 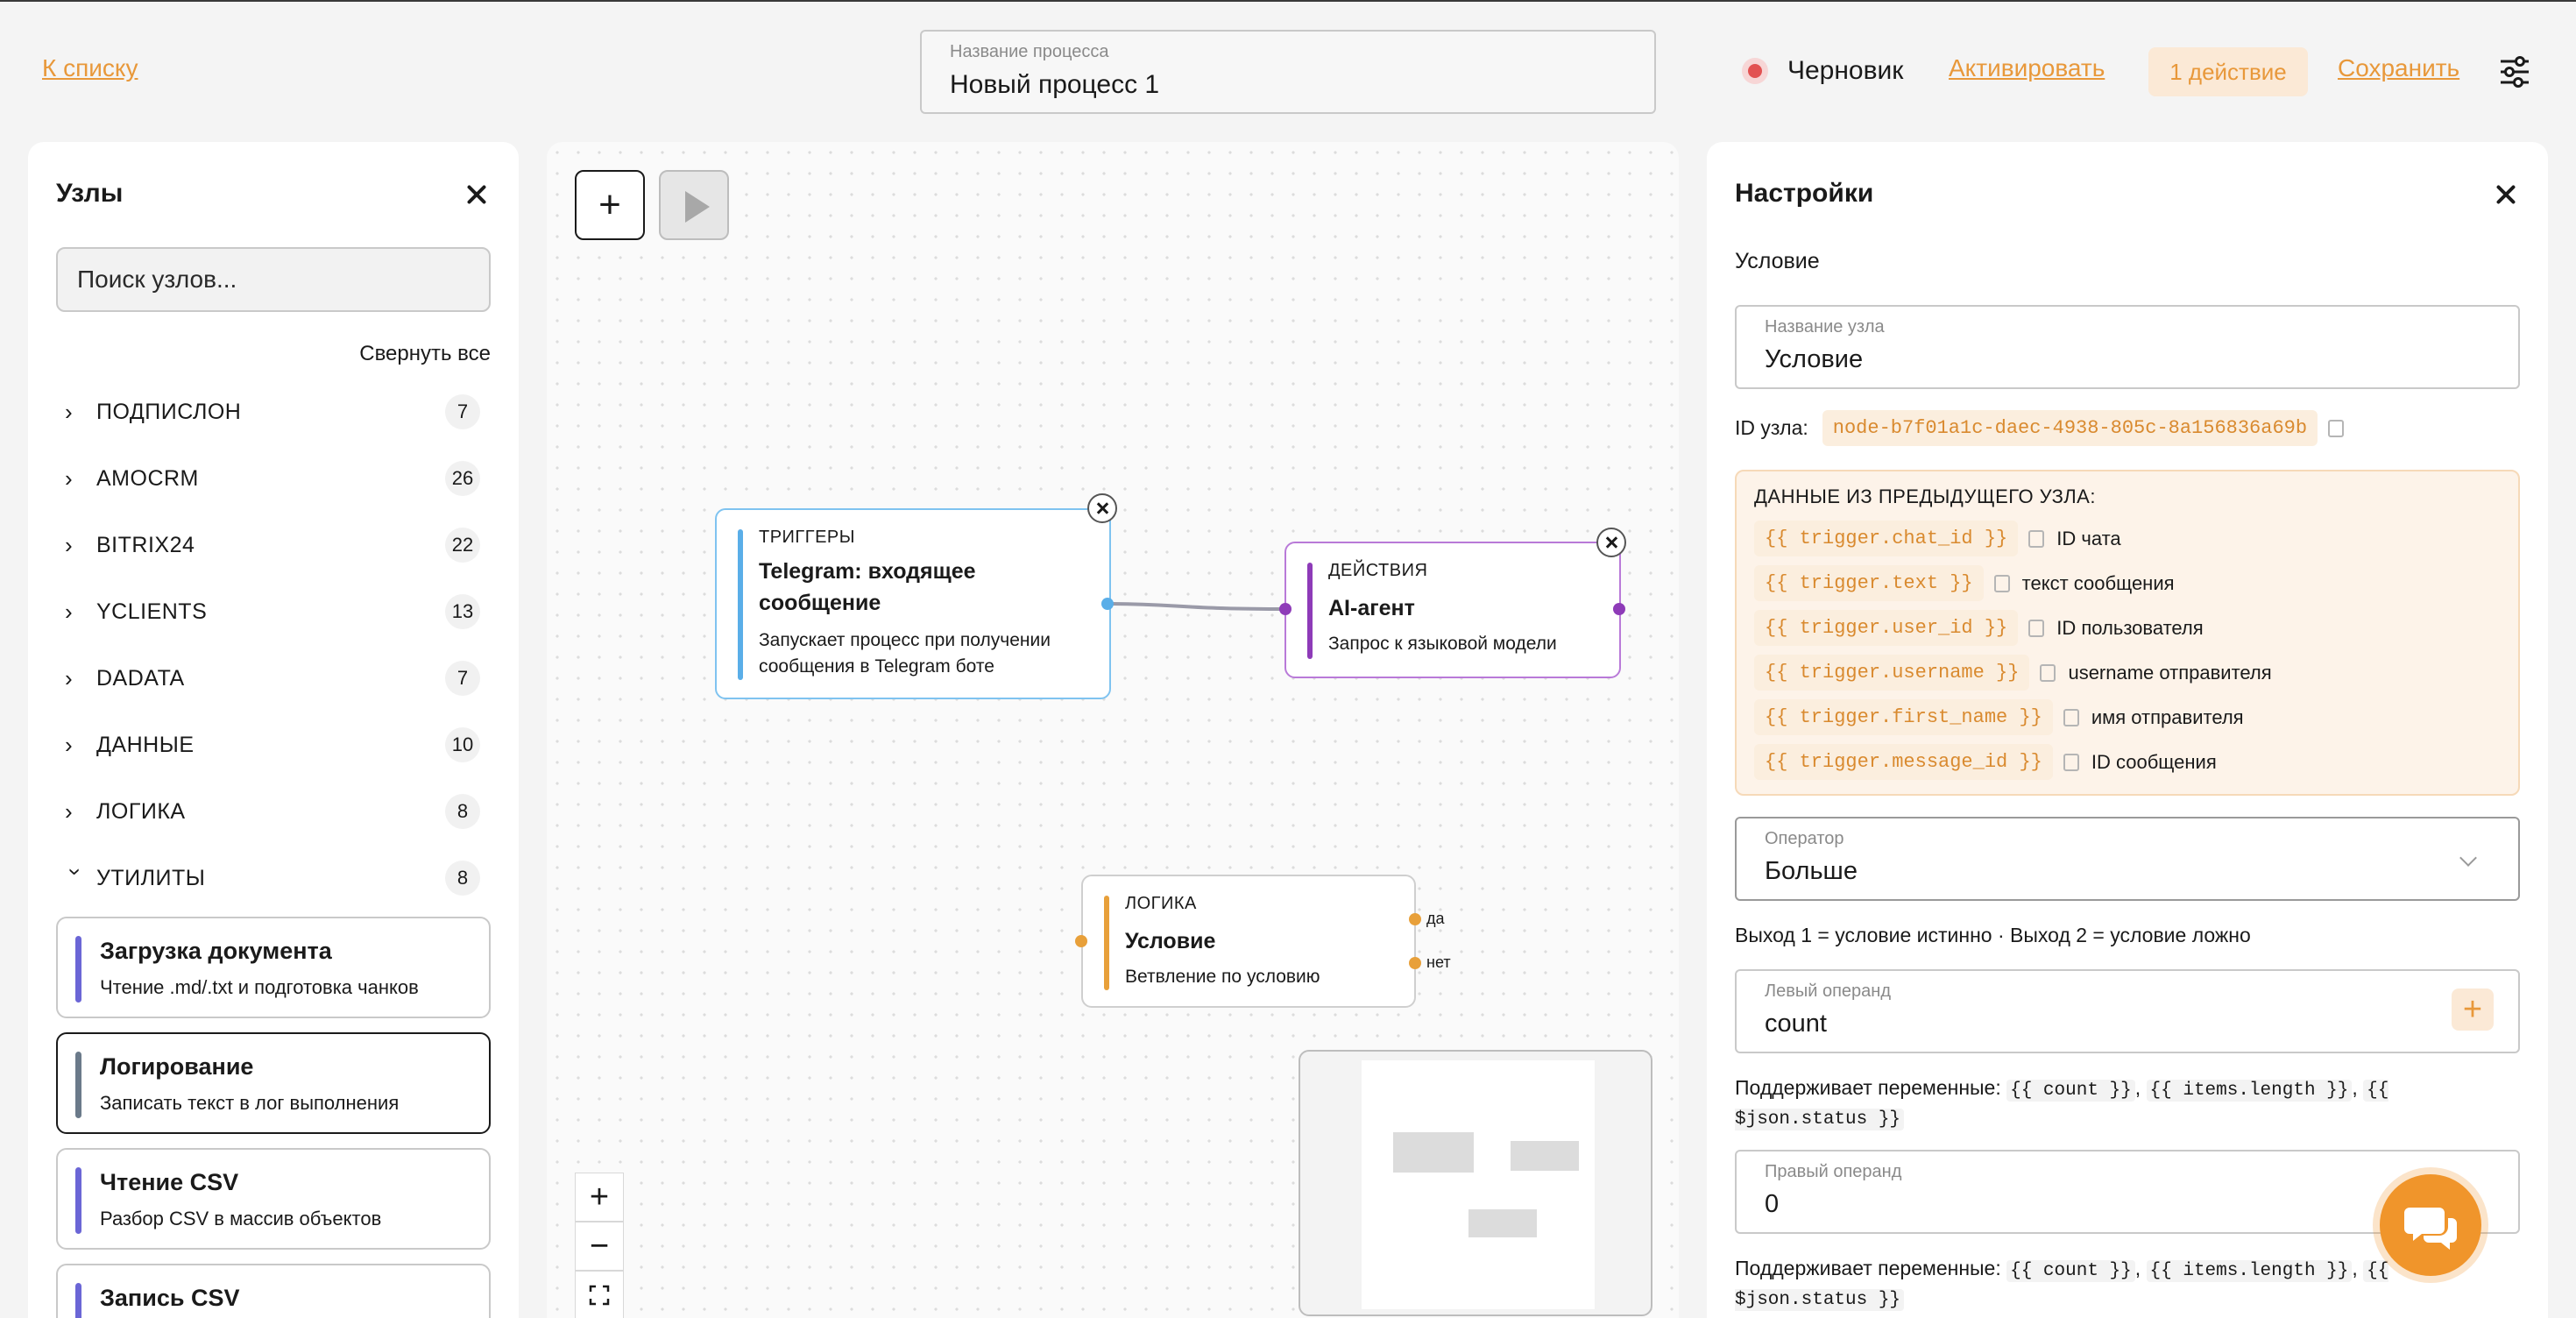 I want to click on save-link: Сохранить, so click(x=2398, y=68).